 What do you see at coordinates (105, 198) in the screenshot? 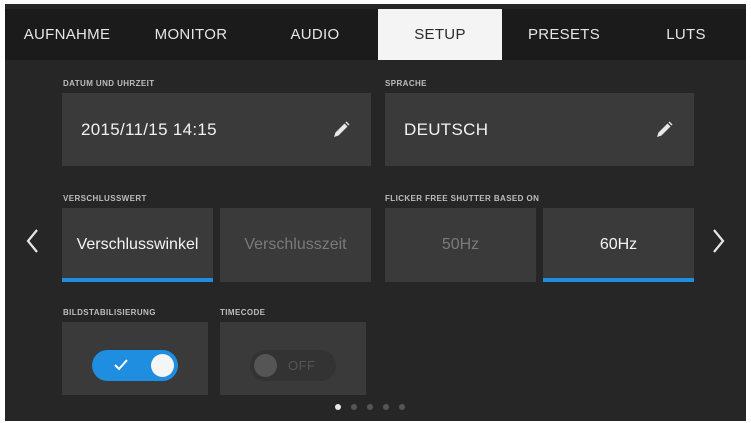
I see `shutter-label: VERSCHLUSSWERT` at bounding box center [105, 198].